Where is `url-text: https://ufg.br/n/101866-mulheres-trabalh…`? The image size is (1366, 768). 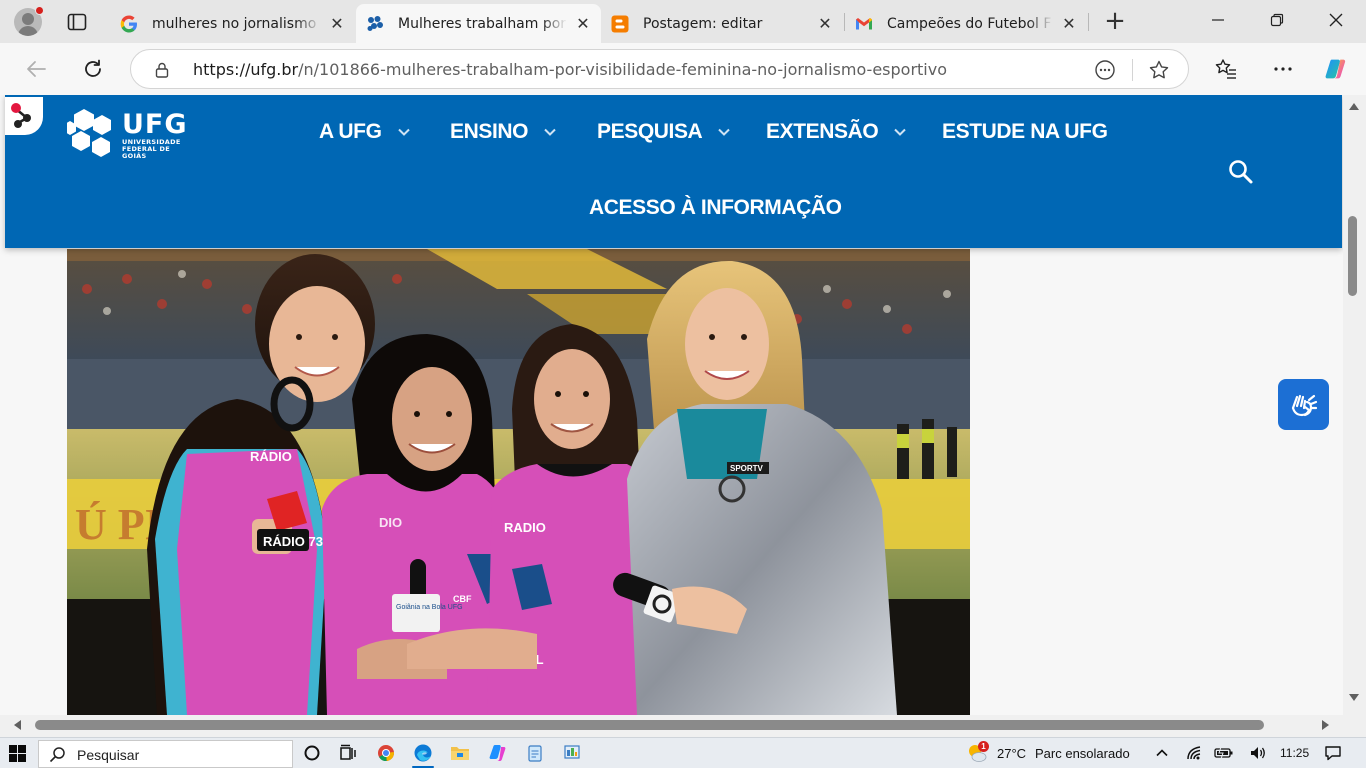
url-text: https://ufg.br/n/101866-mulheres-trabalh… is located at coordinates (570, 69).